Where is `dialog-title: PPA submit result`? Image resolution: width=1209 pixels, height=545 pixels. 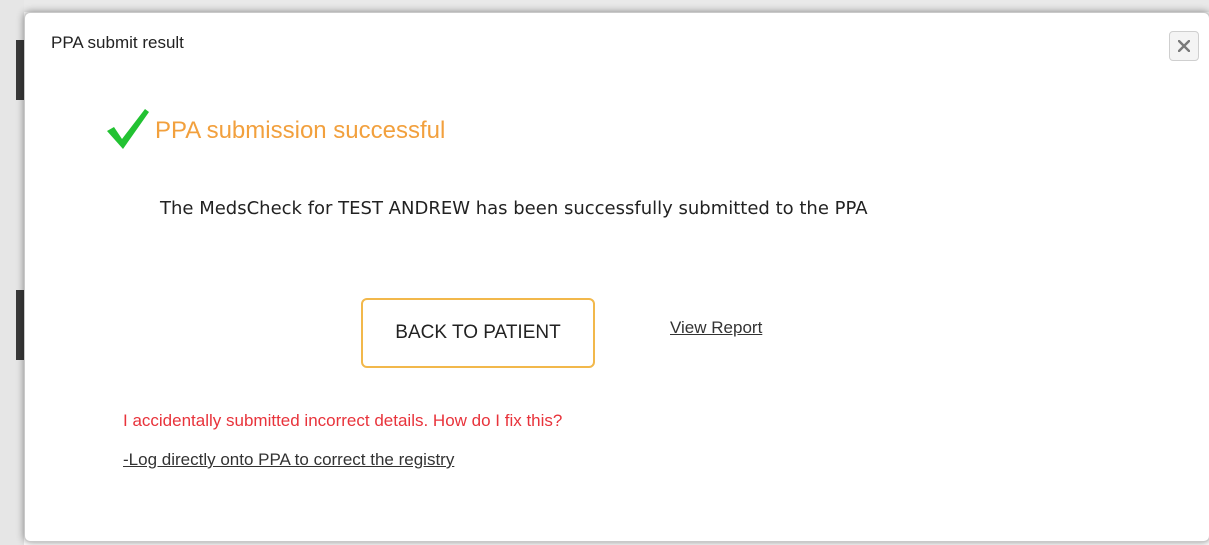
dialog-title: PPA submit result is located at coordinates (117, 42).